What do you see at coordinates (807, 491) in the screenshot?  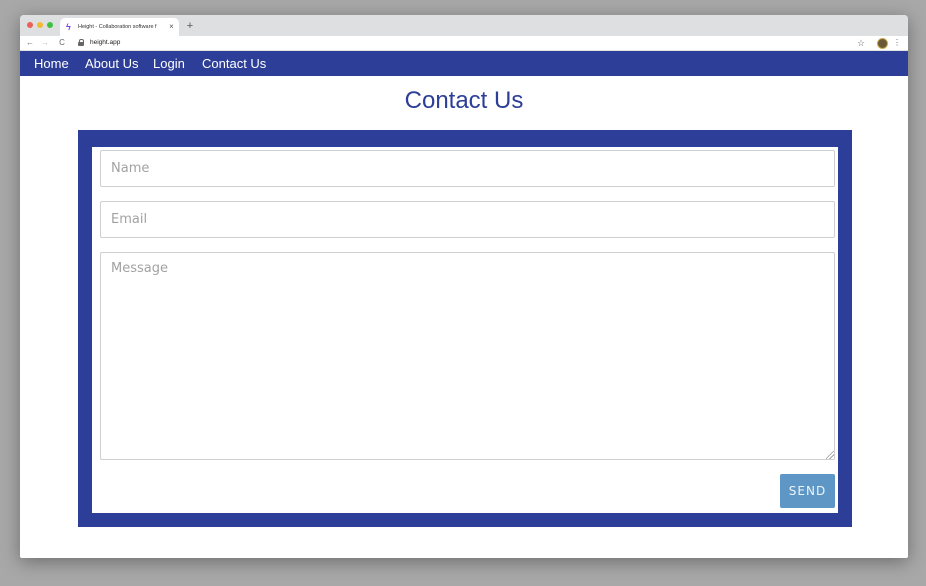 I see `send-button: SEND` at bounding box center [807, 491].